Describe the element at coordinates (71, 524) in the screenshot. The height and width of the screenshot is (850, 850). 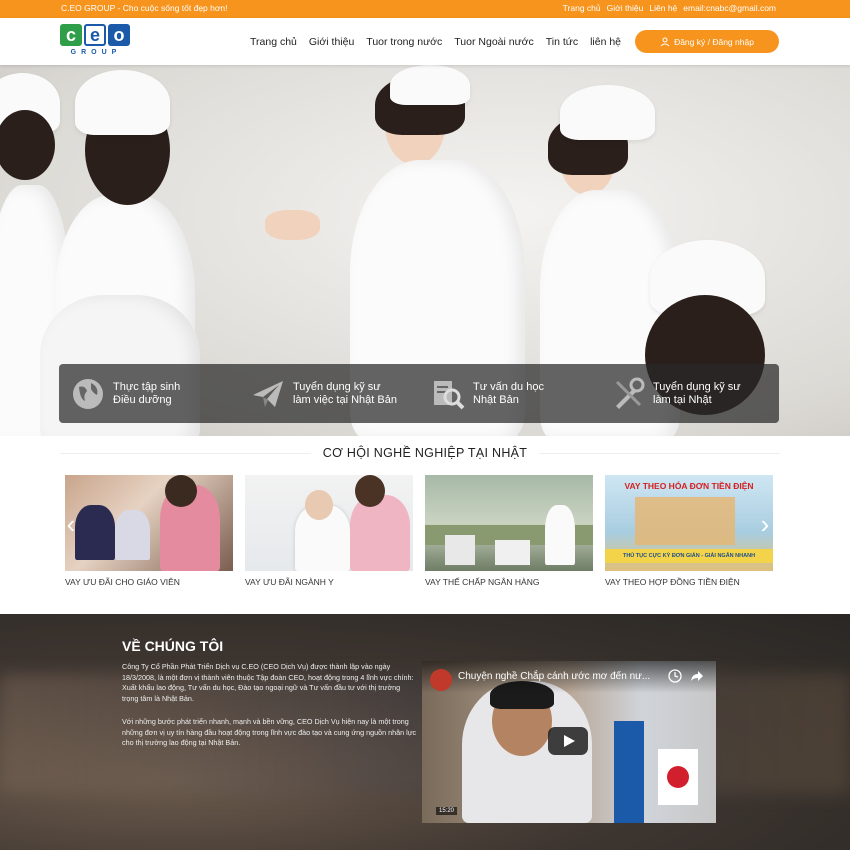
I see `carousel-prev-arrow: ‹` at that location.